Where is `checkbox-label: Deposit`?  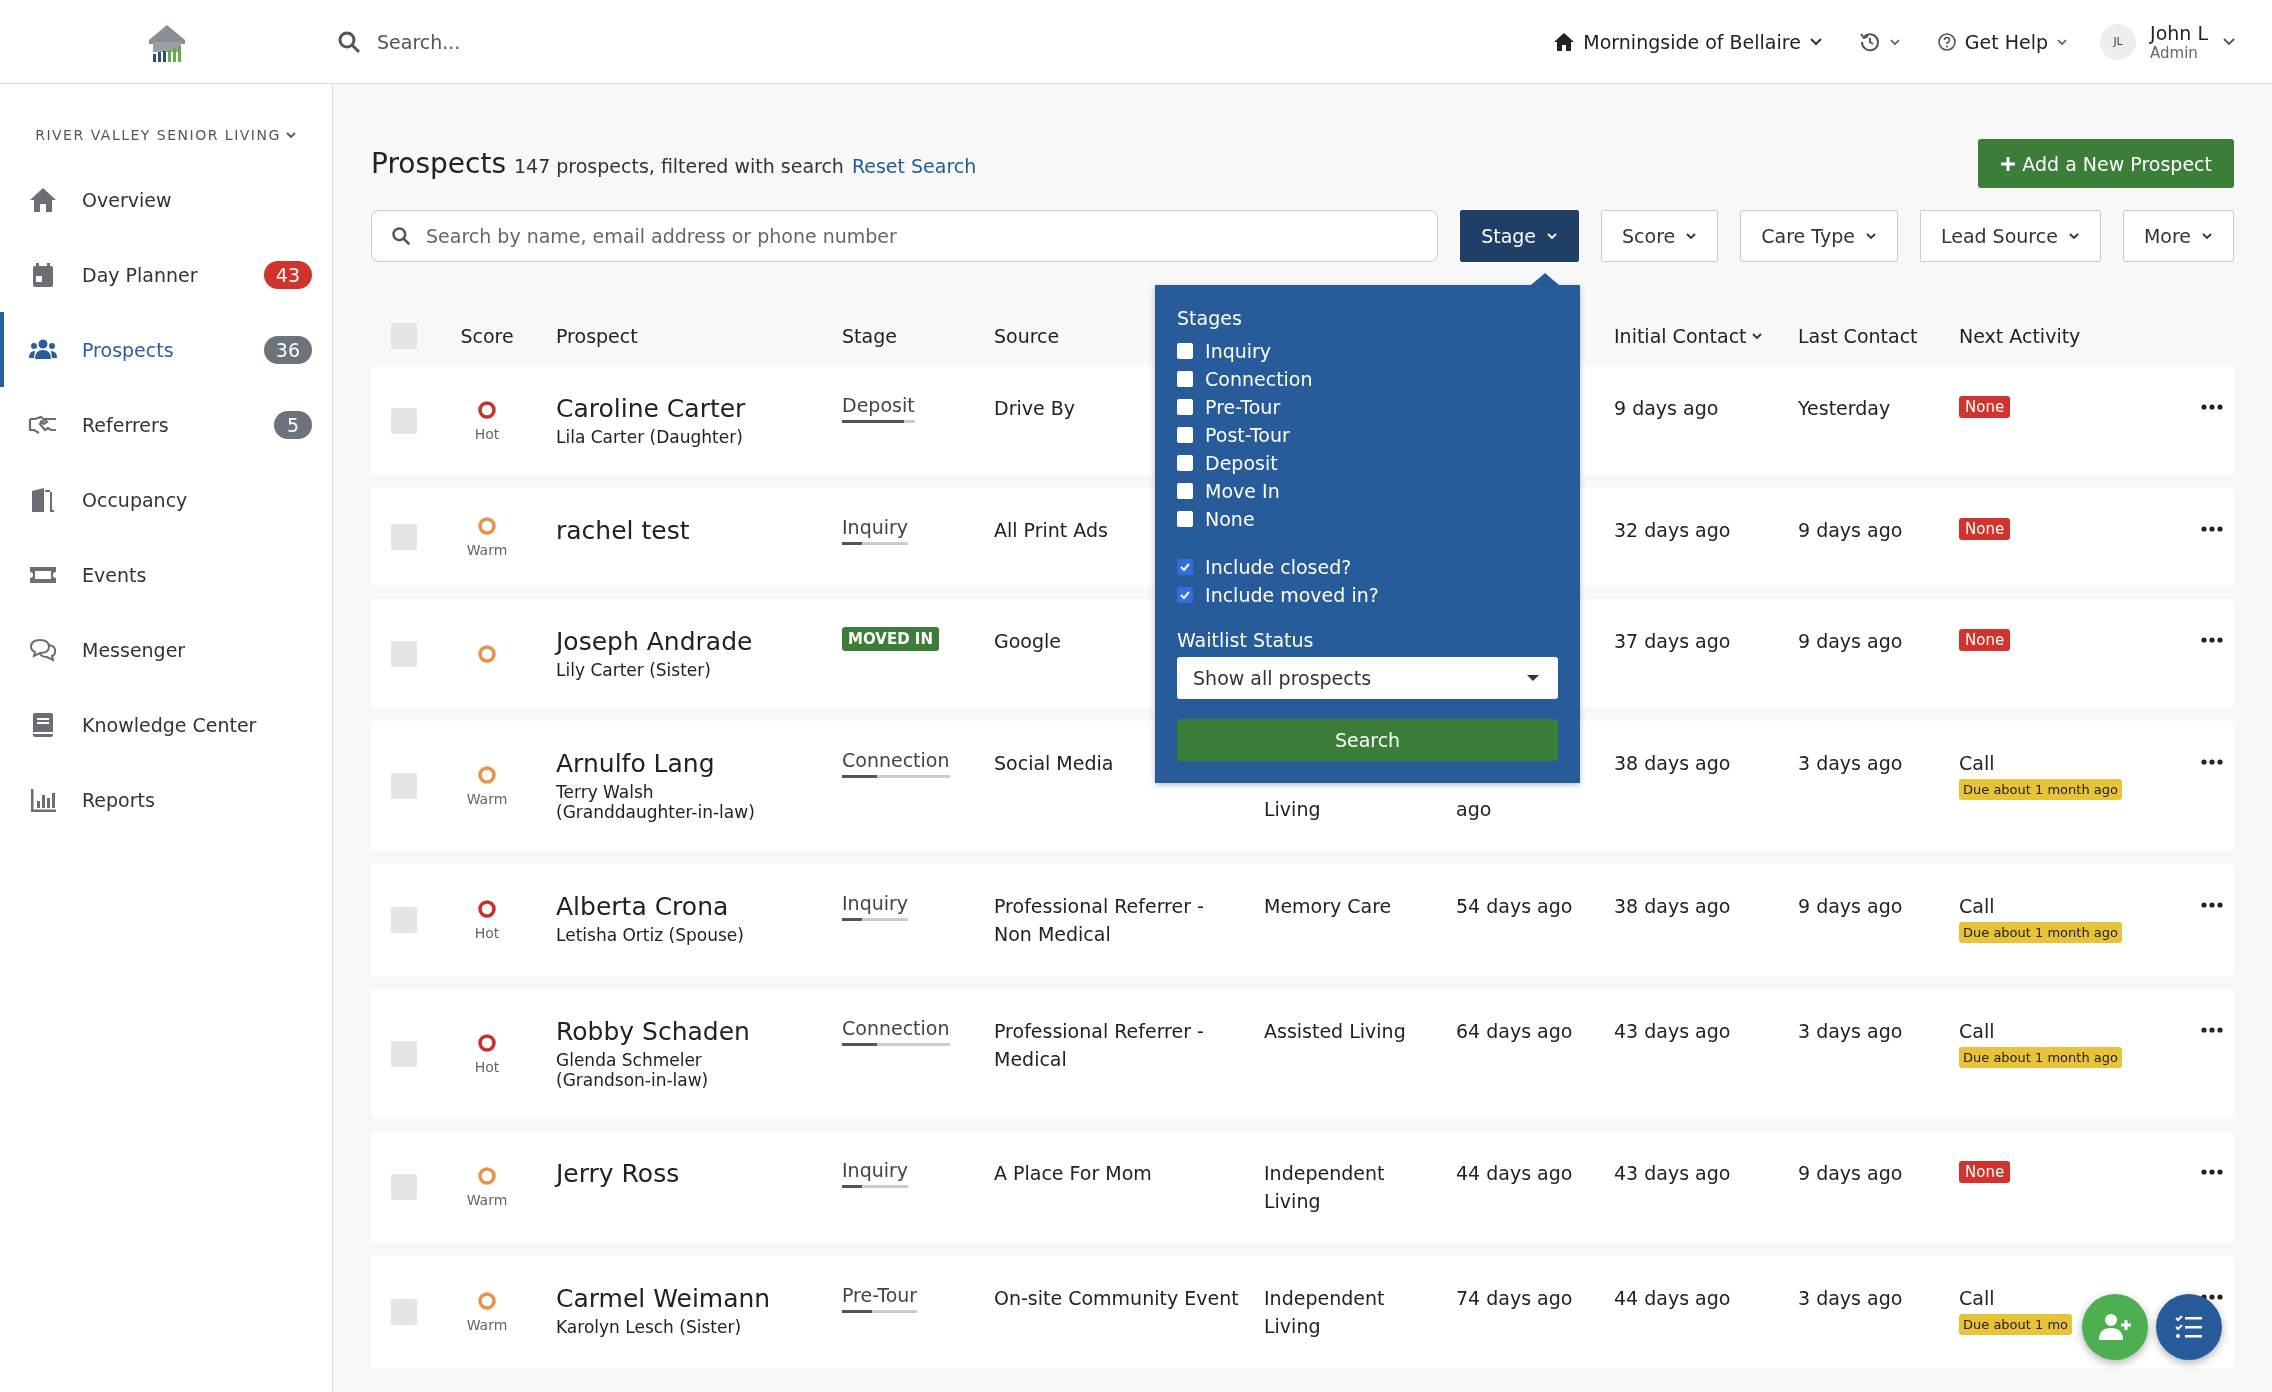
checkbox-label: Deposit is located at coordinates (1241, 463).